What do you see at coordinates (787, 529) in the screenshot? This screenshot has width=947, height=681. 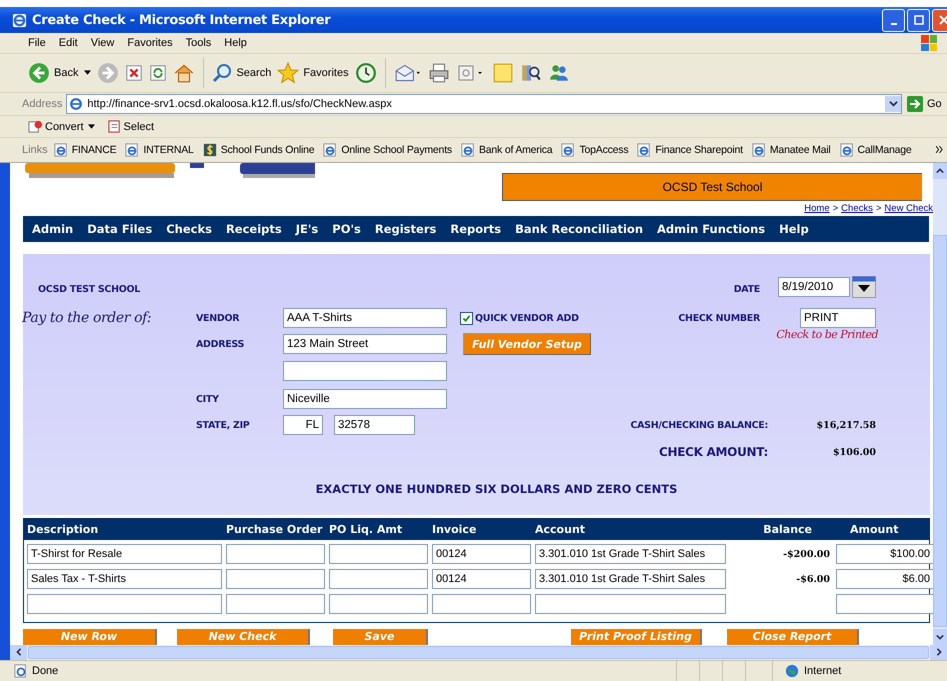 I see `column-header: Balance` at bounding box center [787, 529].